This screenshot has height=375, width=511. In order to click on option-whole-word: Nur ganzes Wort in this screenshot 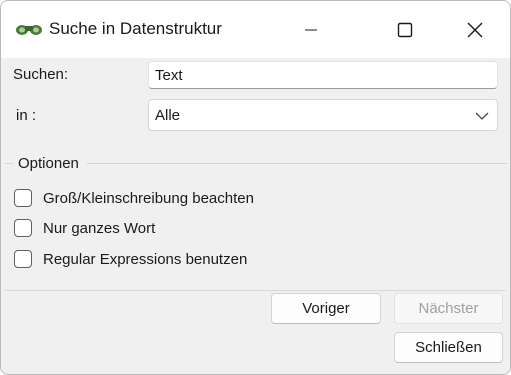, I will do `click(84, 228)`.